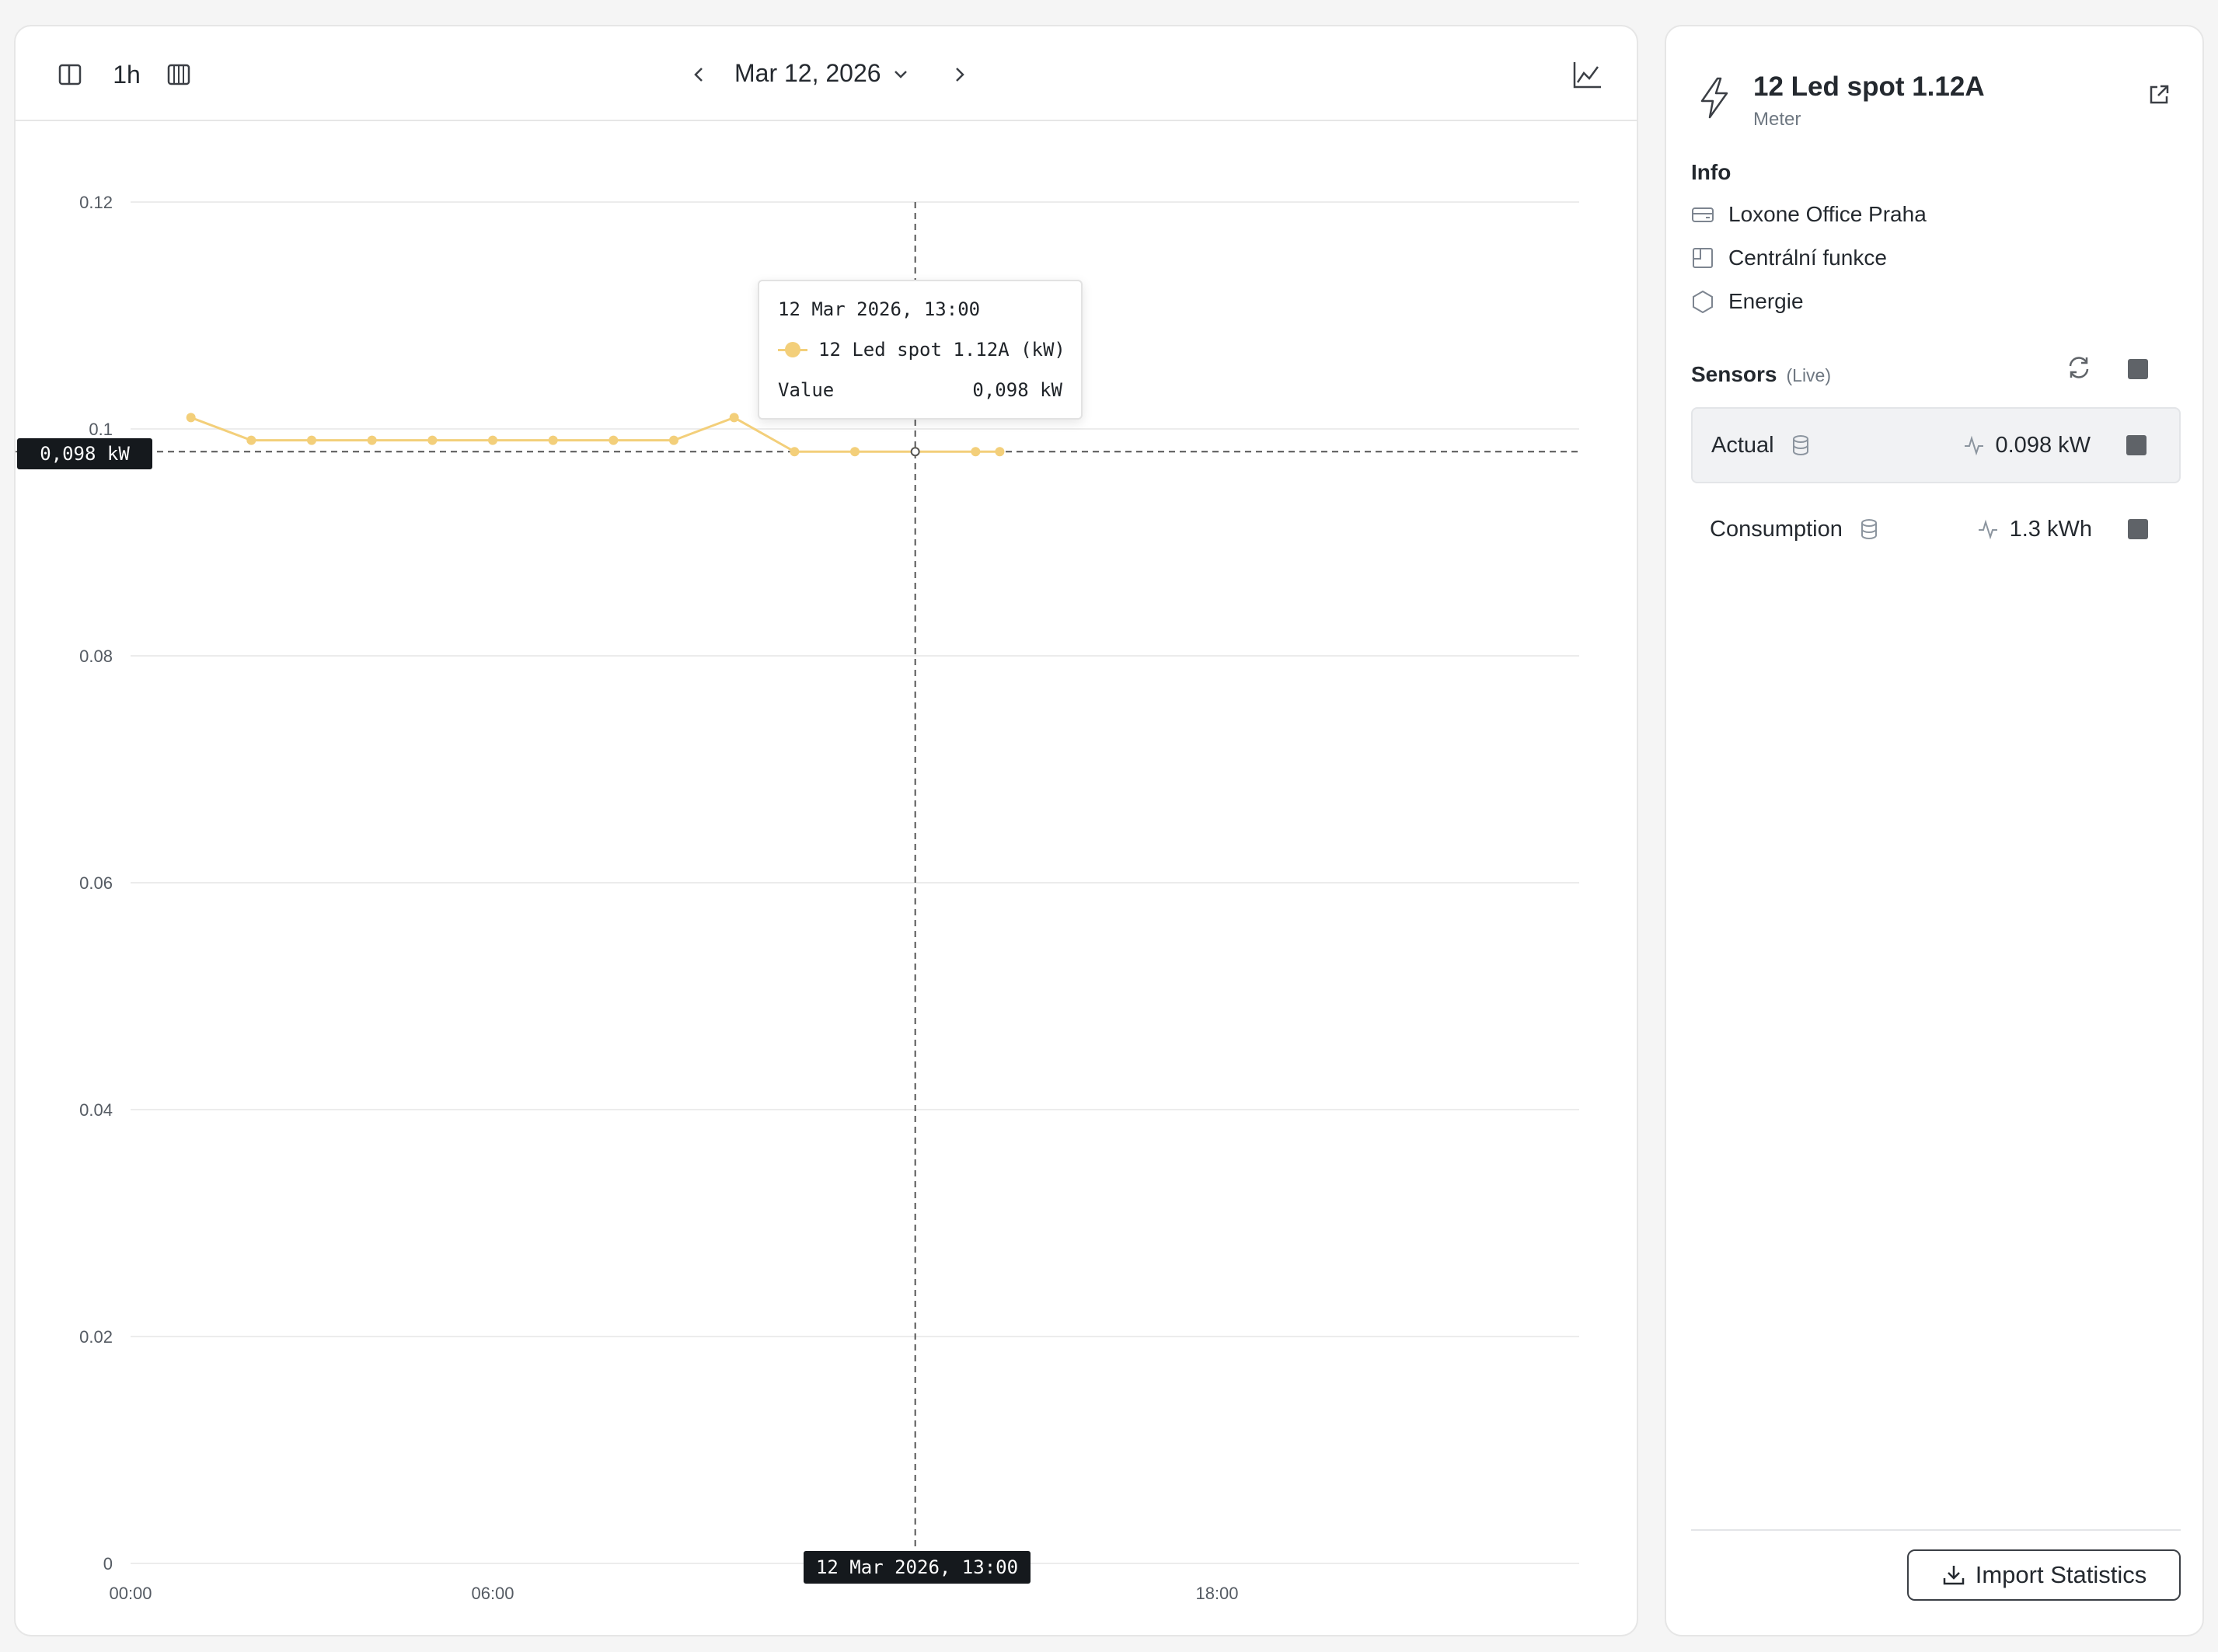 This screenshot has height=1652, width=2218. What do you see at coordinates (101, 429) in the screenshot?
I see `y-tick-label: 0.1` at bounding box center [101, 429].